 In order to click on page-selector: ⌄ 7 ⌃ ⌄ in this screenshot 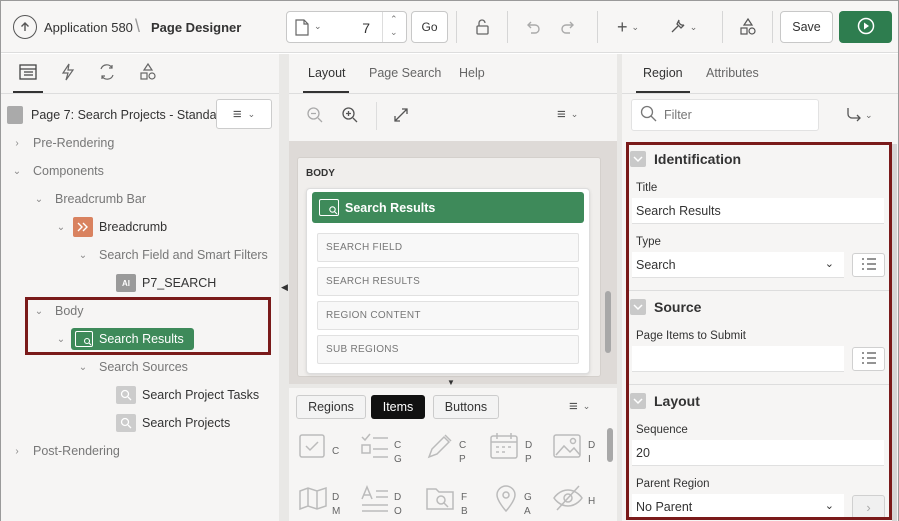, I will do `click(346, 27)`.